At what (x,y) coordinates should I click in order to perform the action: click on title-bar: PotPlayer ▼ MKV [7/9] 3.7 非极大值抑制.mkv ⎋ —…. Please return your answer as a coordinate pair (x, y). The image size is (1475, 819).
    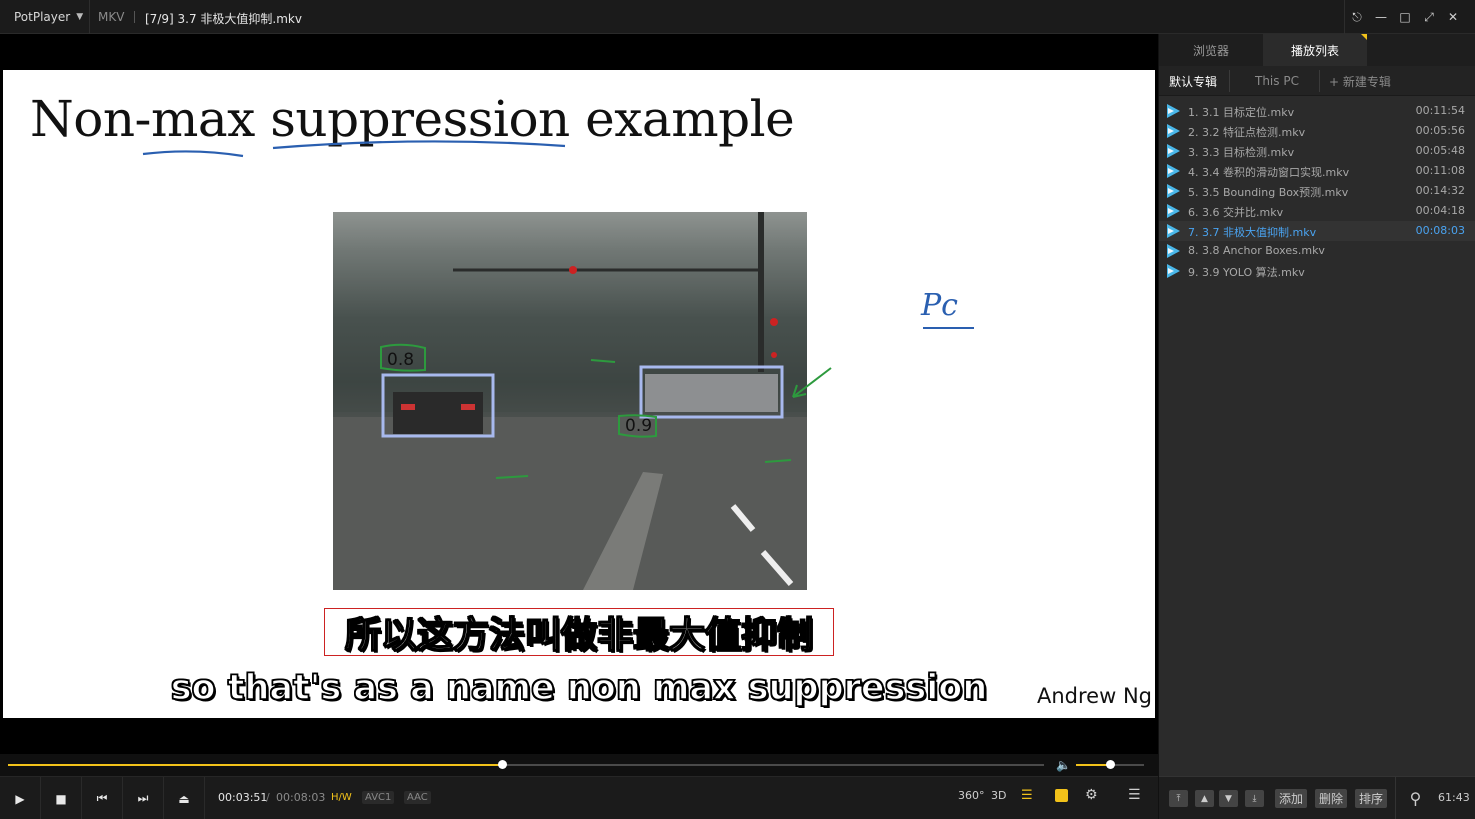
    Looking at the image, I should click on (737, 17).